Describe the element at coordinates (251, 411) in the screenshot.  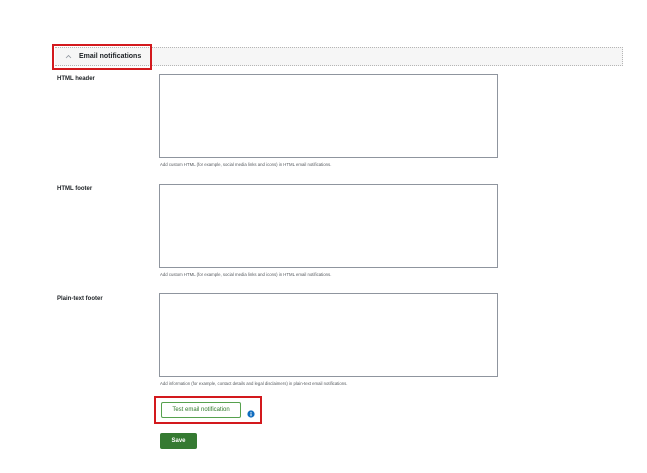
I see `info-icon` at that location.